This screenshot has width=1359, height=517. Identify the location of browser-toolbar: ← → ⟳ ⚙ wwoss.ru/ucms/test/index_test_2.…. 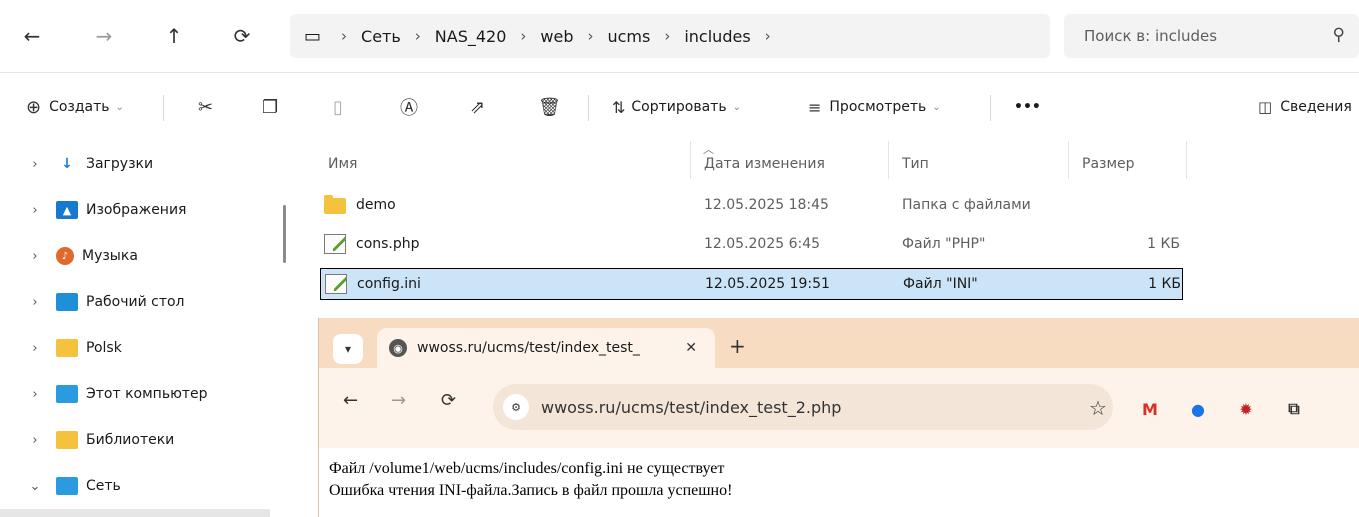
(839, 408).